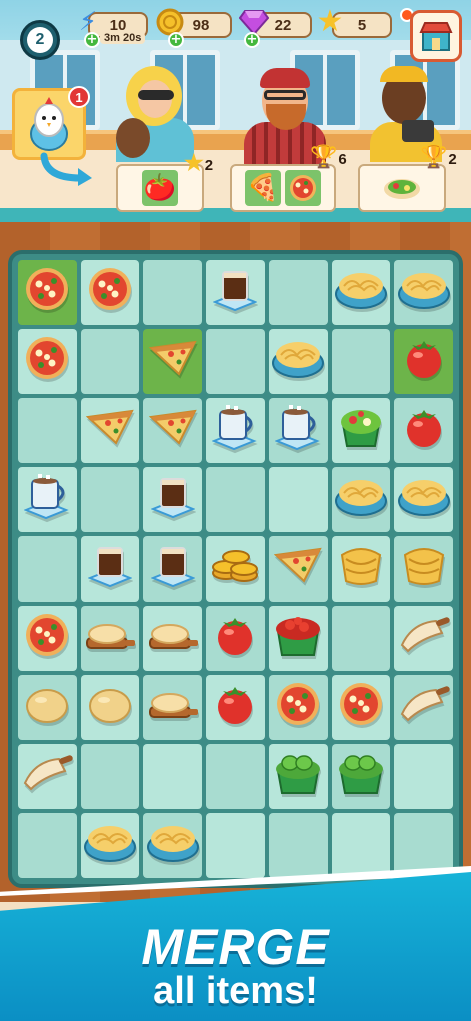  Describe the element at coordinates (283, 188) in the screenshot. I see `order-card: 🍕` at that location.